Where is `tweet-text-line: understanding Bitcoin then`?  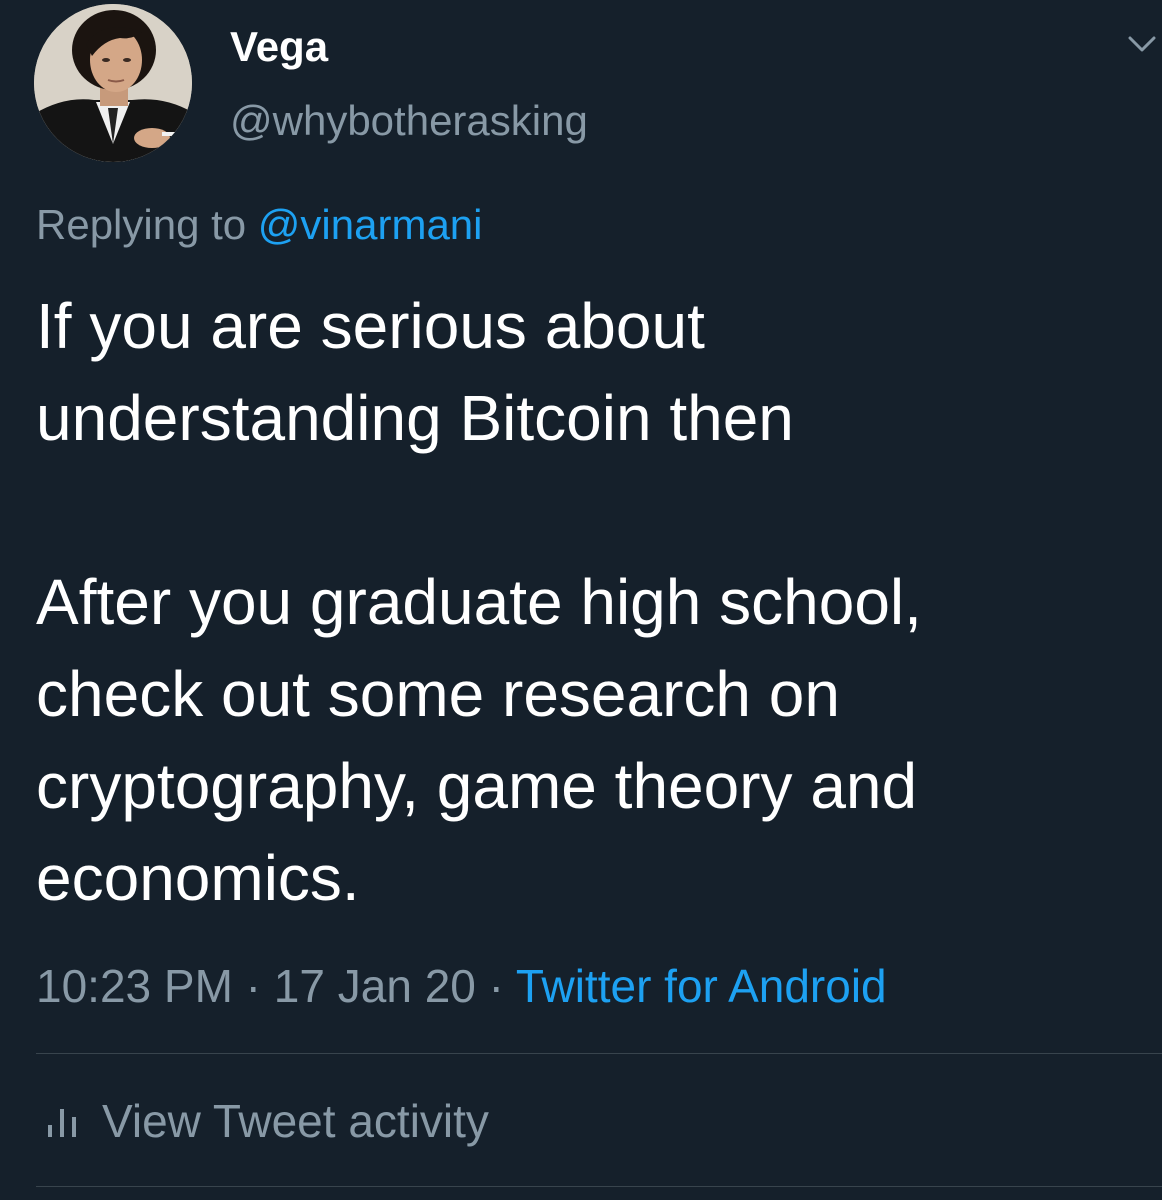
tweet-text-line: understanding Bitcoin then is located at coordinates (415, 418).